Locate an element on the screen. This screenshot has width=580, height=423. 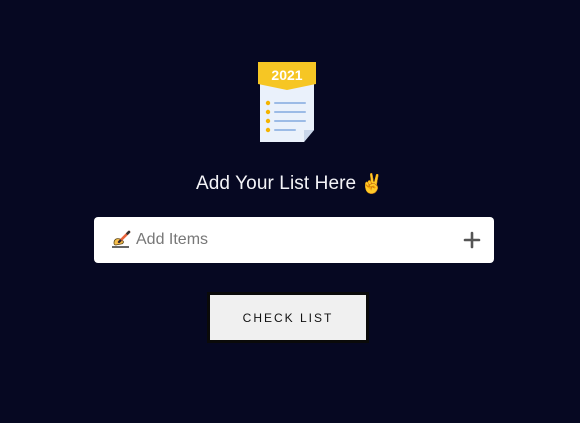
page-fold is located at coordinates (309, 136).